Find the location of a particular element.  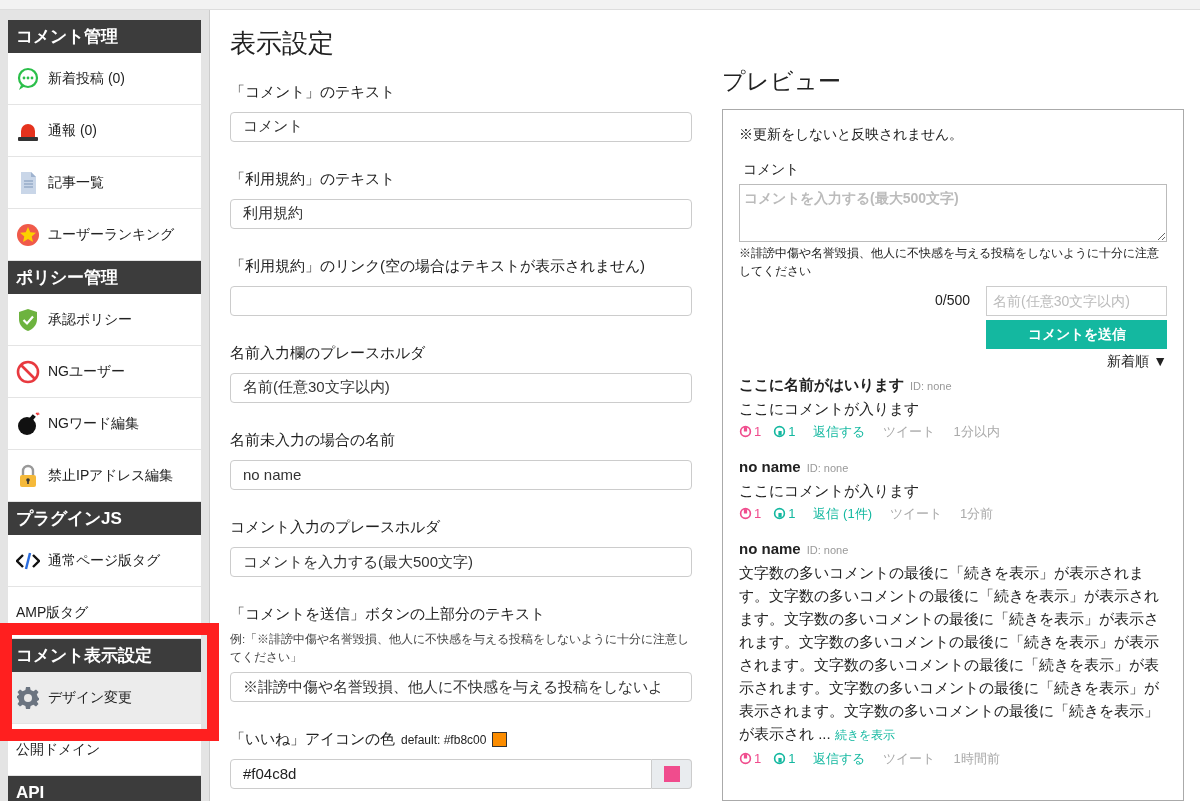

sidebar-item: 通常ページ版タグ is located at coordinates (104, 560).